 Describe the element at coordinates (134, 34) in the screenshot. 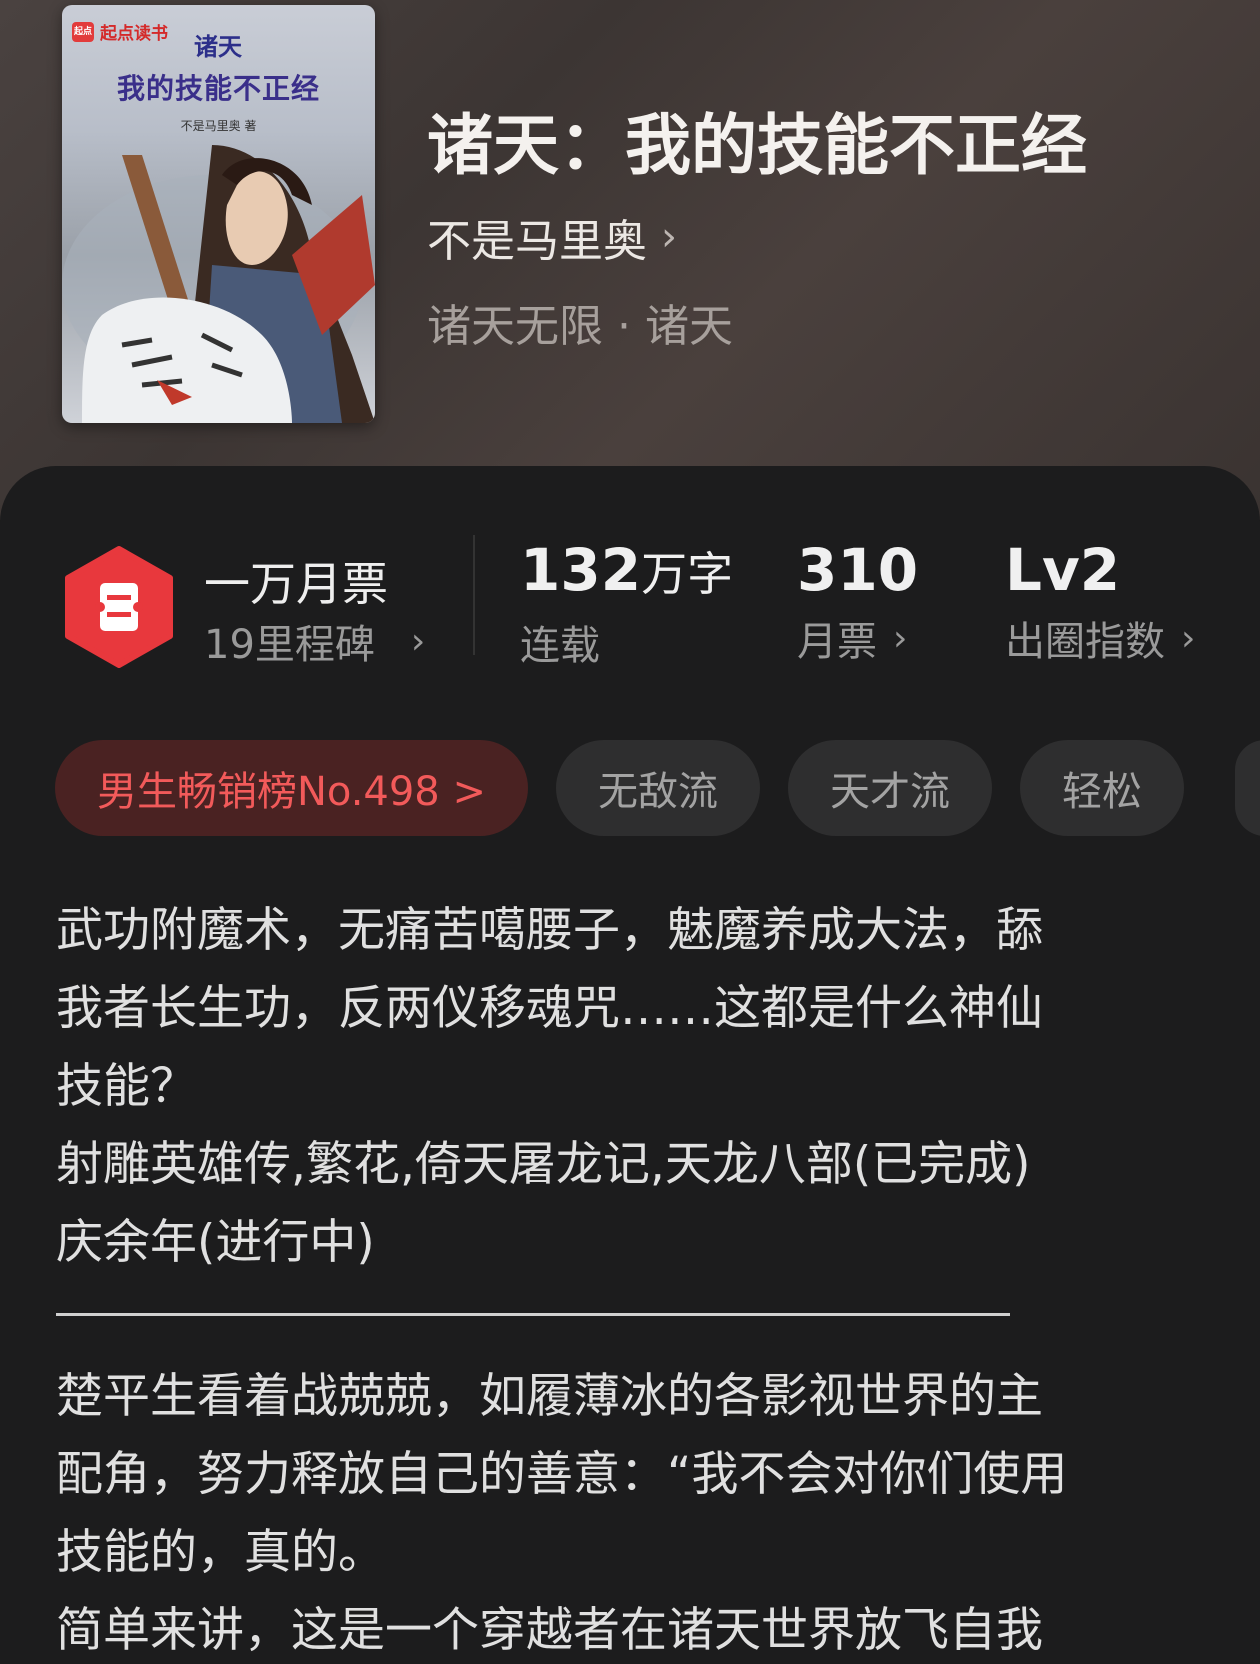

I see `cover-brand-label: 起点读书` at that location.